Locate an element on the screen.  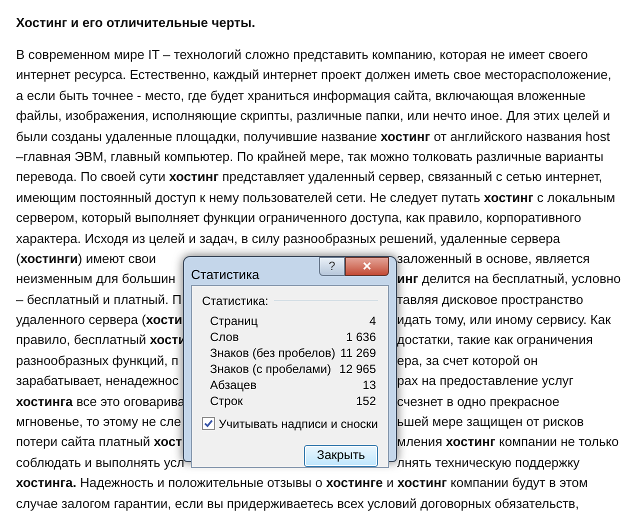
paragraph-line: лнять техническую поддержку is located at coordinates (488, 463).